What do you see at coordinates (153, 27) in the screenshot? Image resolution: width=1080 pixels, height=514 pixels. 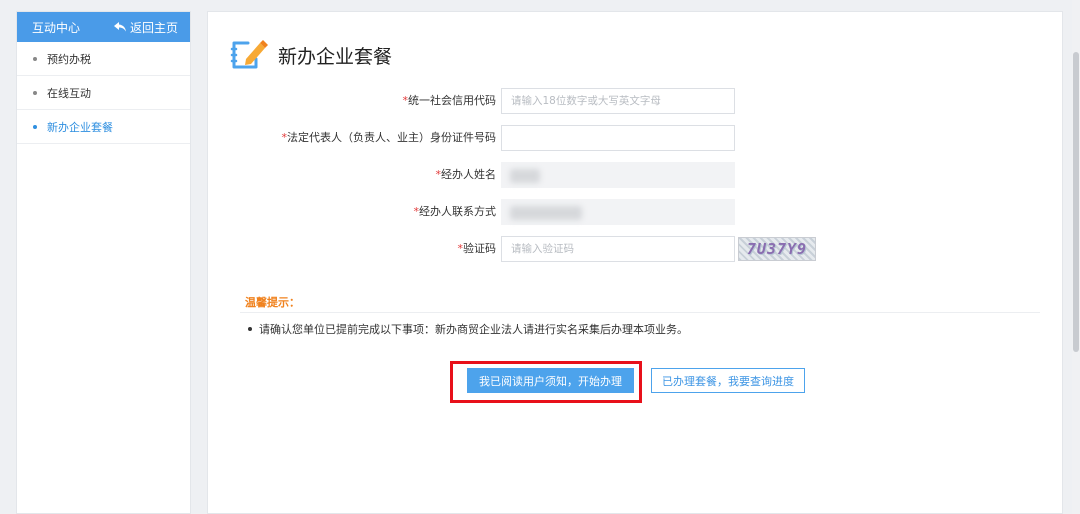 I see `back-home-label: 返回主页` at bounding box center [153, 27].